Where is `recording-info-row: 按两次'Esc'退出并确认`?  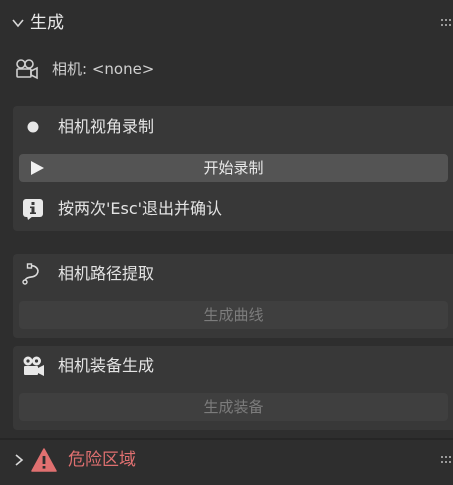
recording-info-row: 按两次'Esc'退出并确认 is located at coordinates (233, 209).